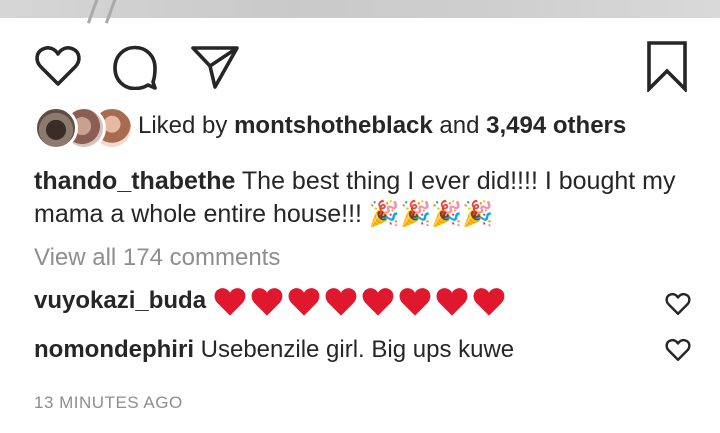  I want to click on comment-icon, so click(135, 67).